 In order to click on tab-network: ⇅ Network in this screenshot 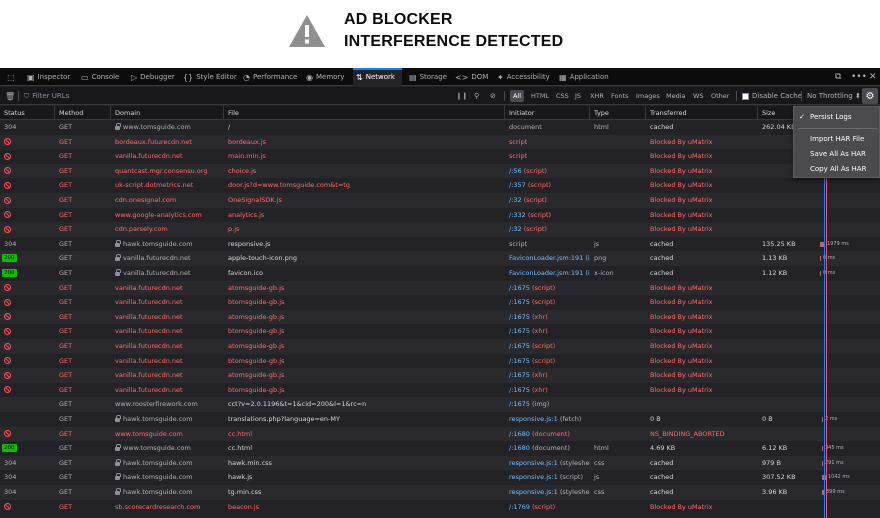, I will do `click(377, 77)`.